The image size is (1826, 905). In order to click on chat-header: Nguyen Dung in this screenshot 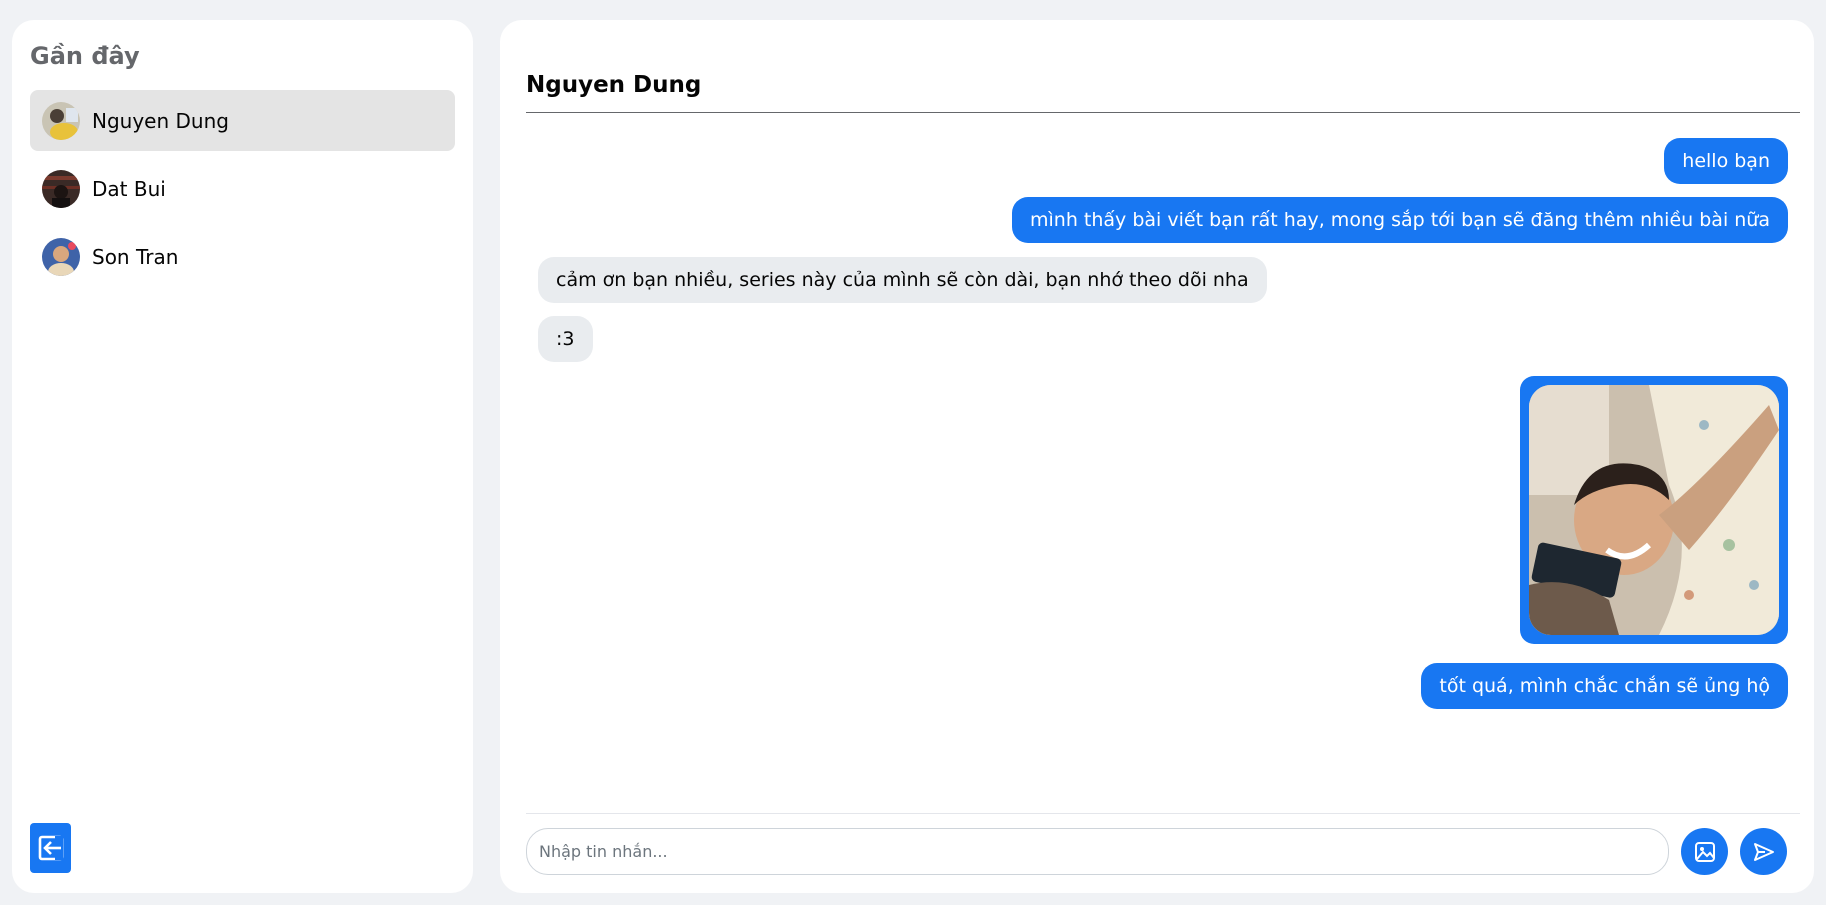, I will do `click(1163, 83)`.